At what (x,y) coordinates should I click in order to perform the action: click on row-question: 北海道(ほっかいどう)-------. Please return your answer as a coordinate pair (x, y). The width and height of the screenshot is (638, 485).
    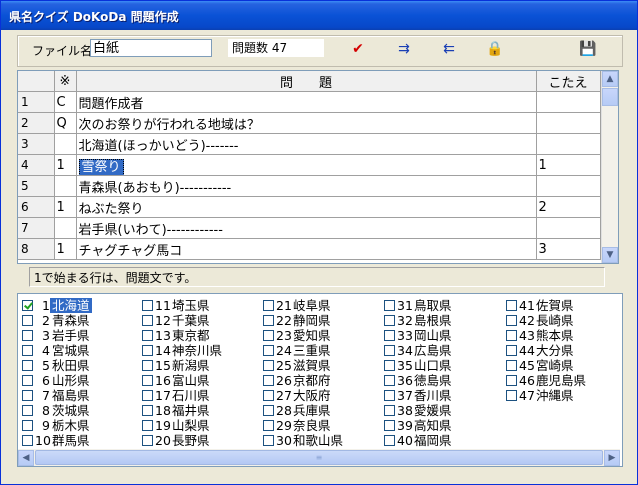
    Looking at the image, I should click on (306, 144).